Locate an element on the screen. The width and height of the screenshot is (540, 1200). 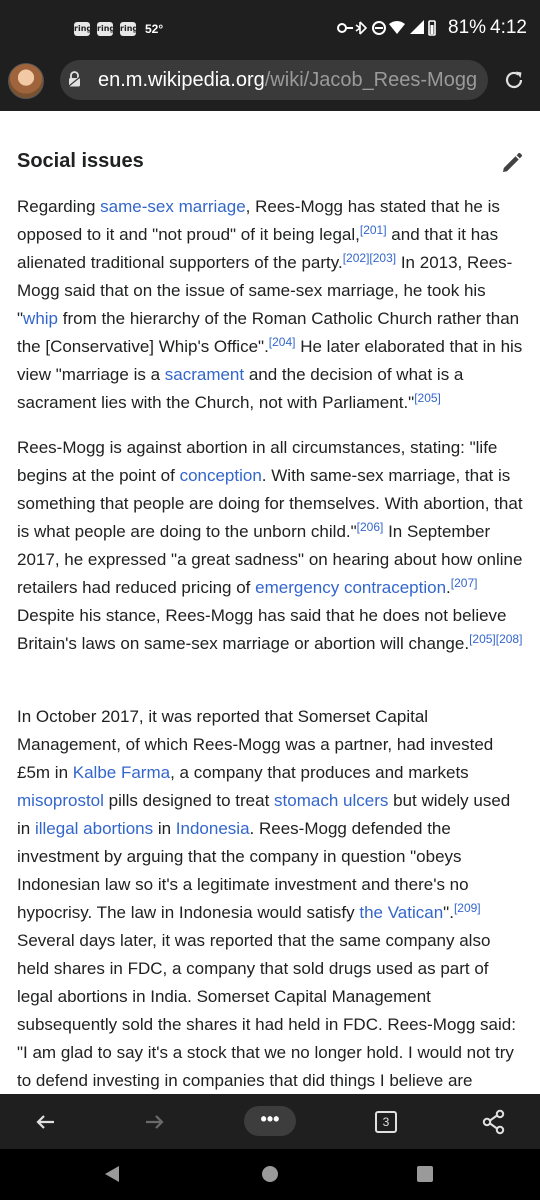
wiki-link: illegal abortions is located at coordinates (94, 828).